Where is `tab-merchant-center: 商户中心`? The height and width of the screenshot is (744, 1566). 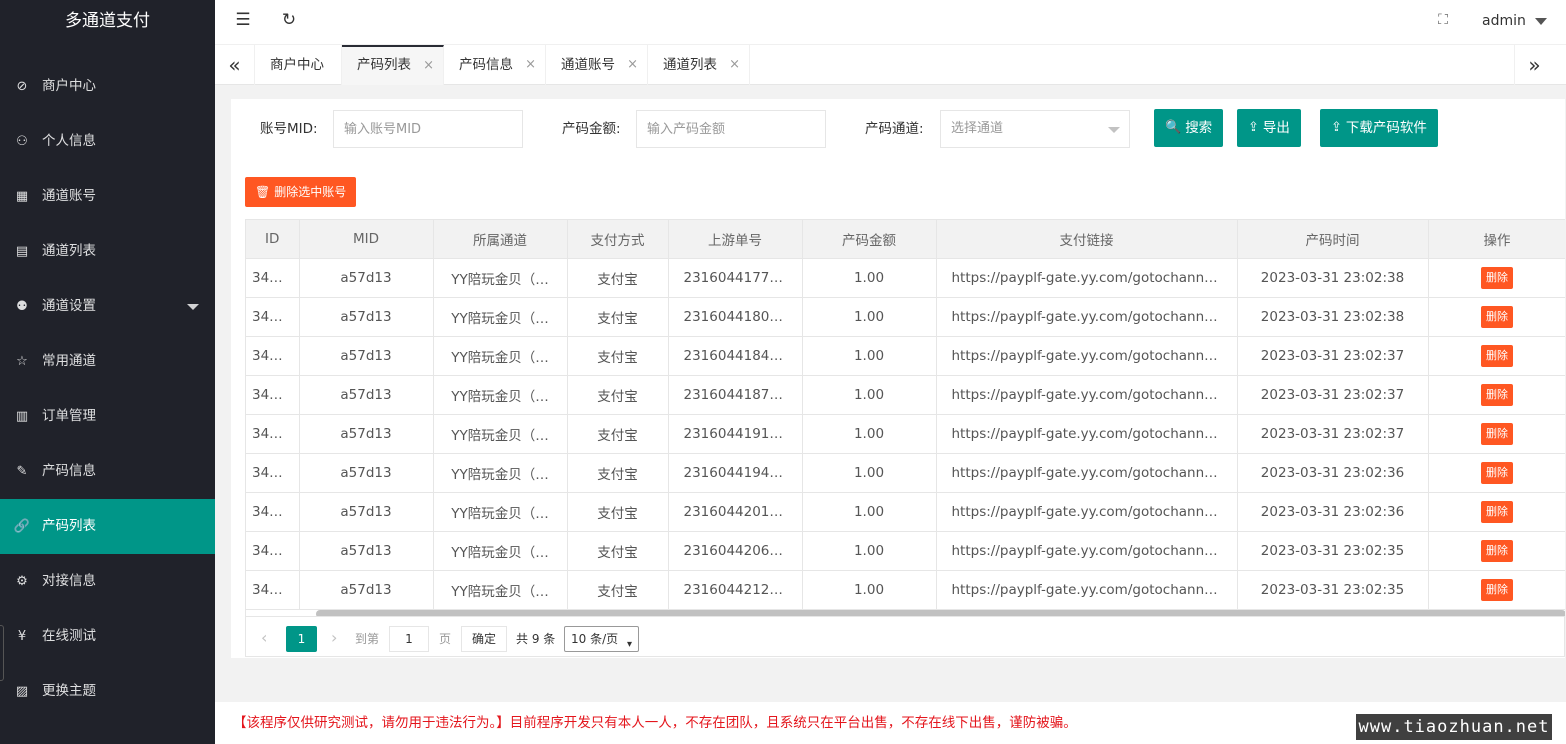 tab-merchant-center: 商户中心 is located at coordinates (298, 65).